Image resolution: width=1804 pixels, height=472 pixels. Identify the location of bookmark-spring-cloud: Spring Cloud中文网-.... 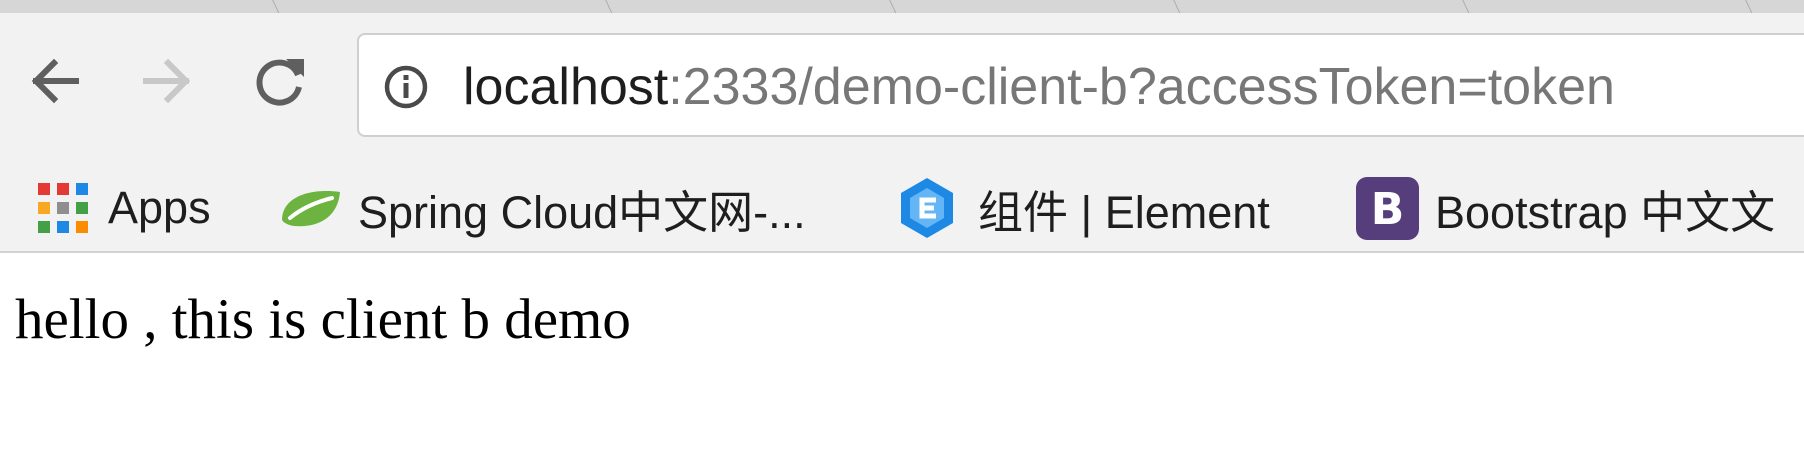
(542, 210).